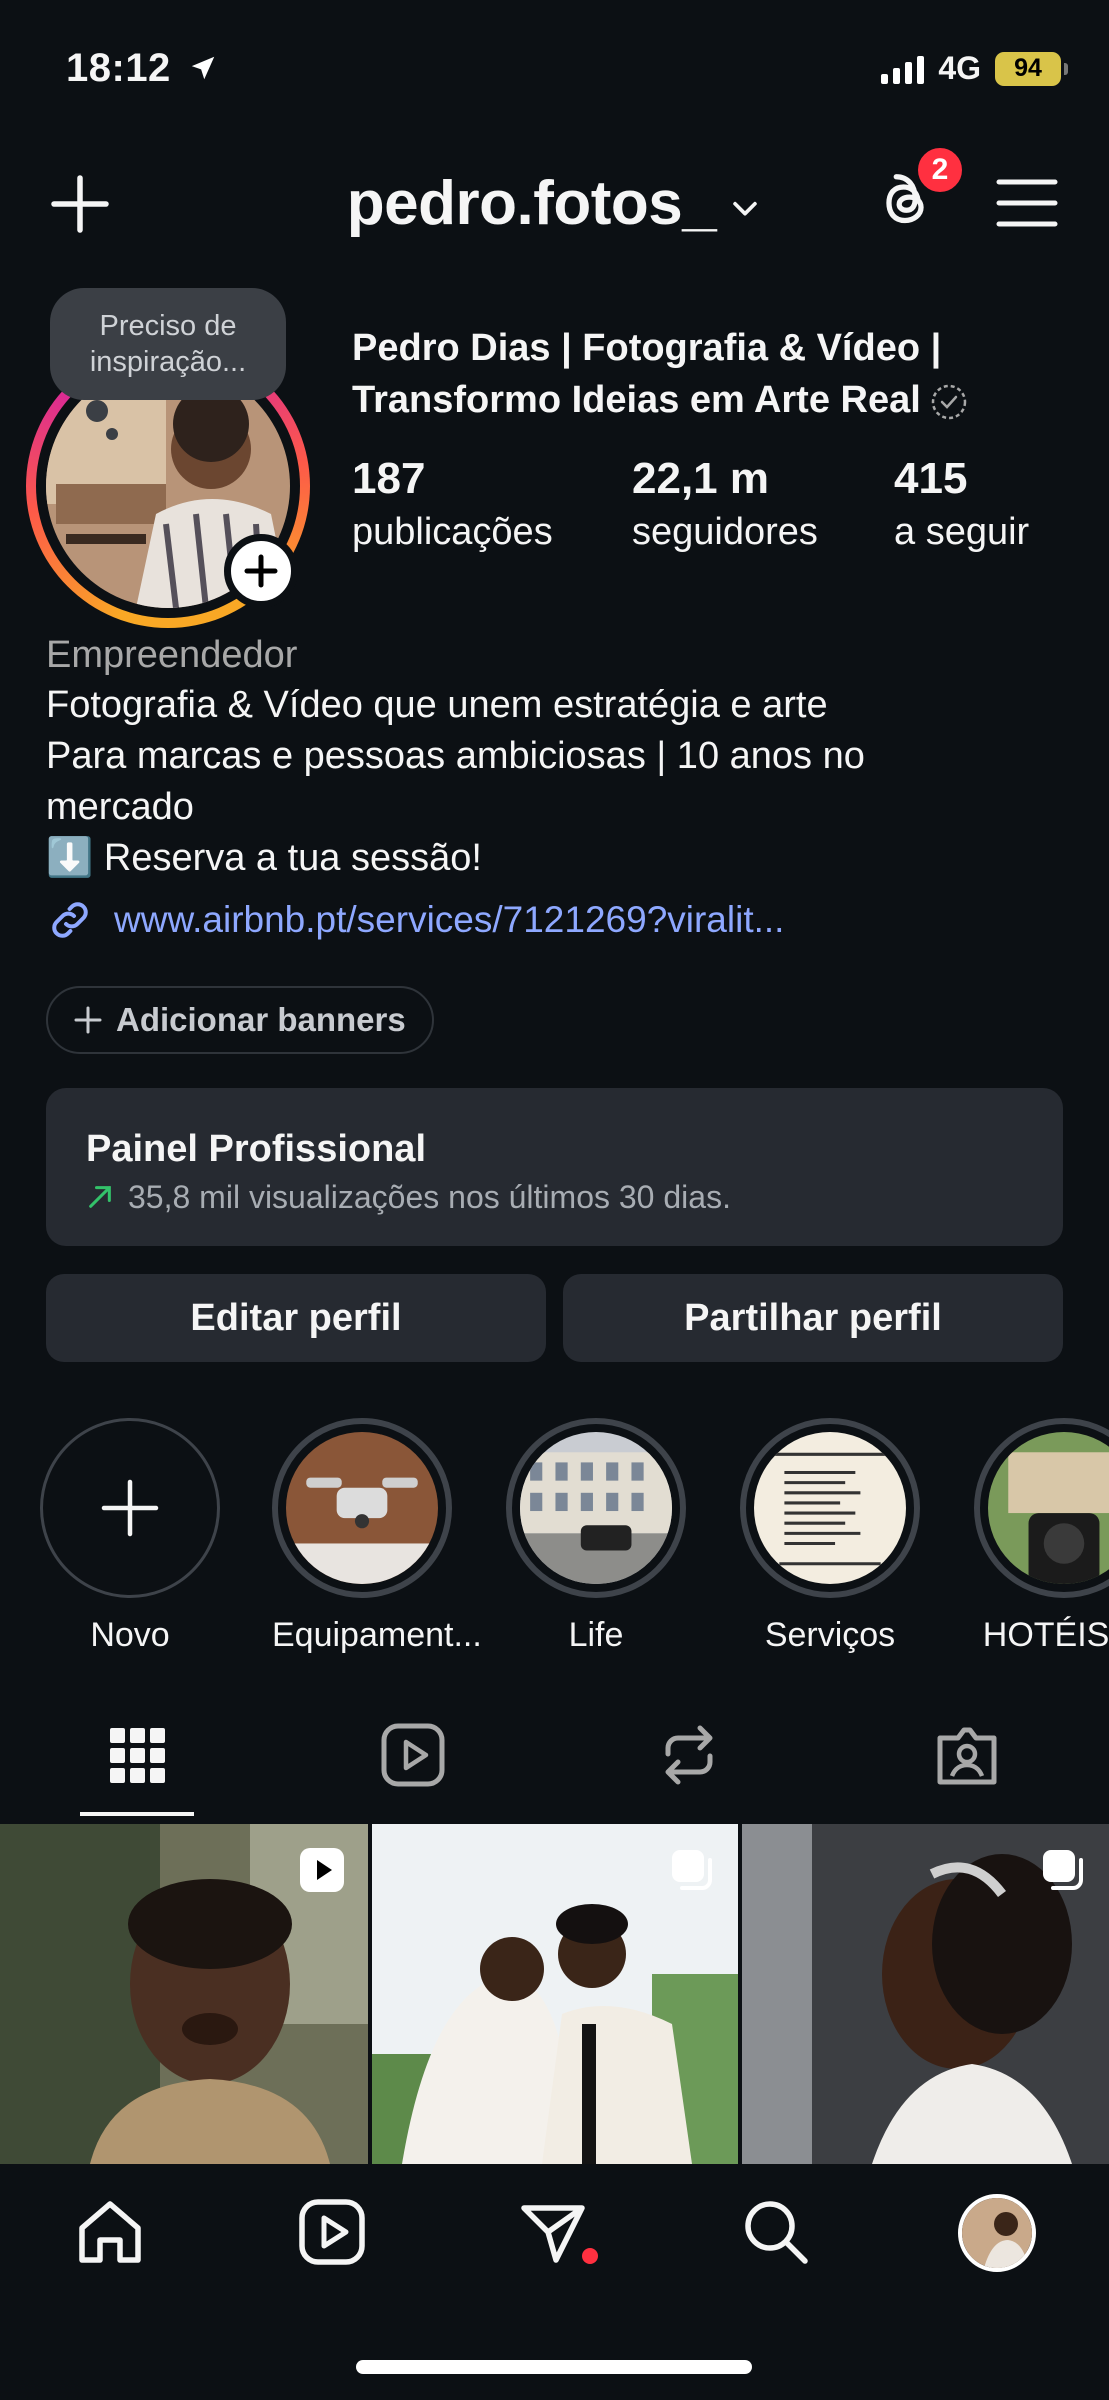 This screenshot has width=1109, height=2400. I want to click on highlight-services-image, so click(830, 1508).